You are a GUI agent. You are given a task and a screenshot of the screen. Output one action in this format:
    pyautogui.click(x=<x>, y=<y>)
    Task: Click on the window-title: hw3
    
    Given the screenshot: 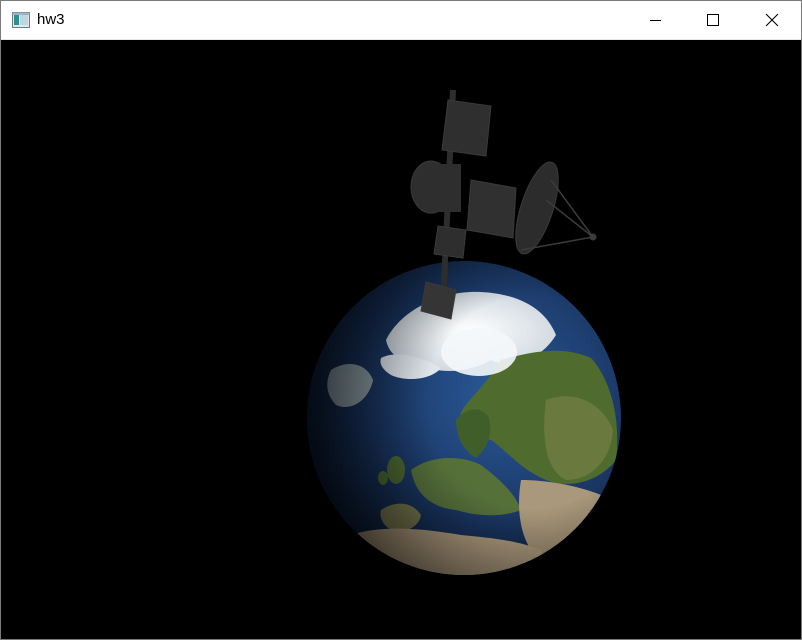 What is the action you would take?
    pyautogui.click(x=51, y=19)
    